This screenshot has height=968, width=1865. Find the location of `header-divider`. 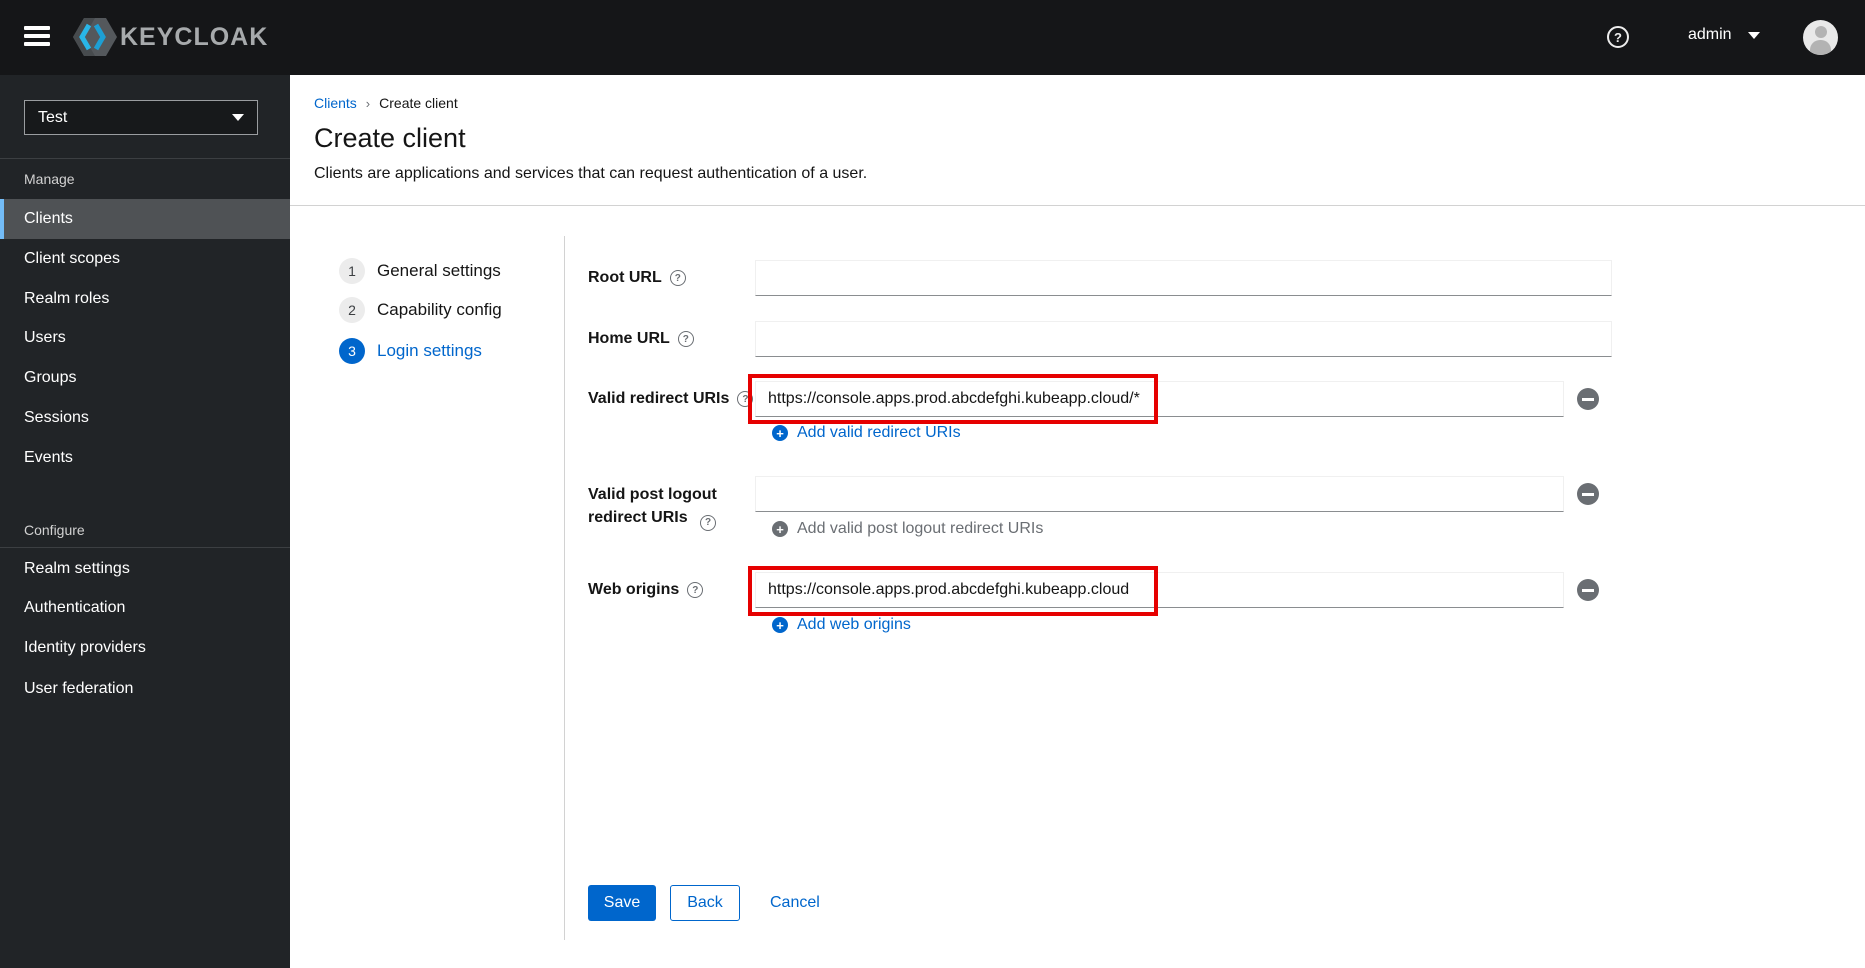

header-divider is located at coordinates (1077, 205).